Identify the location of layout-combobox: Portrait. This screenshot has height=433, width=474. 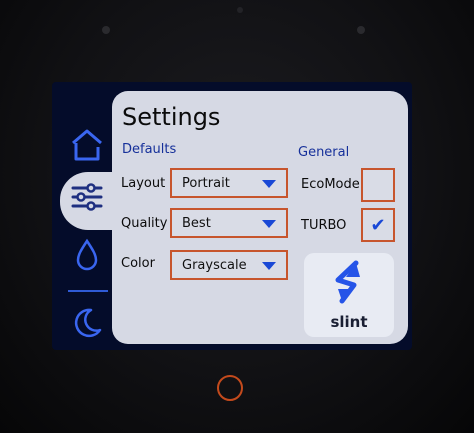
(229, 183).